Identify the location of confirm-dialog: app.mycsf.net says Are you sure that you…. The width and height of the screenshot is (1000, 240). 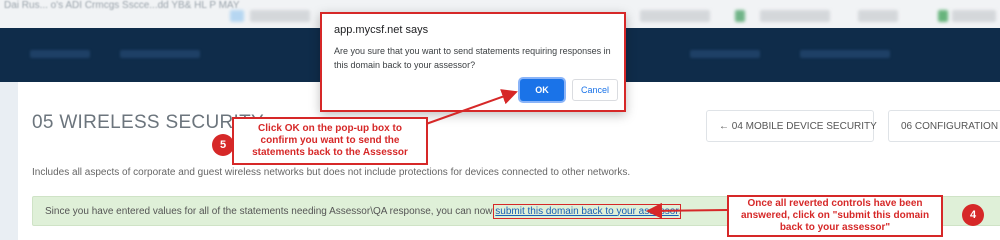
(473, 62).